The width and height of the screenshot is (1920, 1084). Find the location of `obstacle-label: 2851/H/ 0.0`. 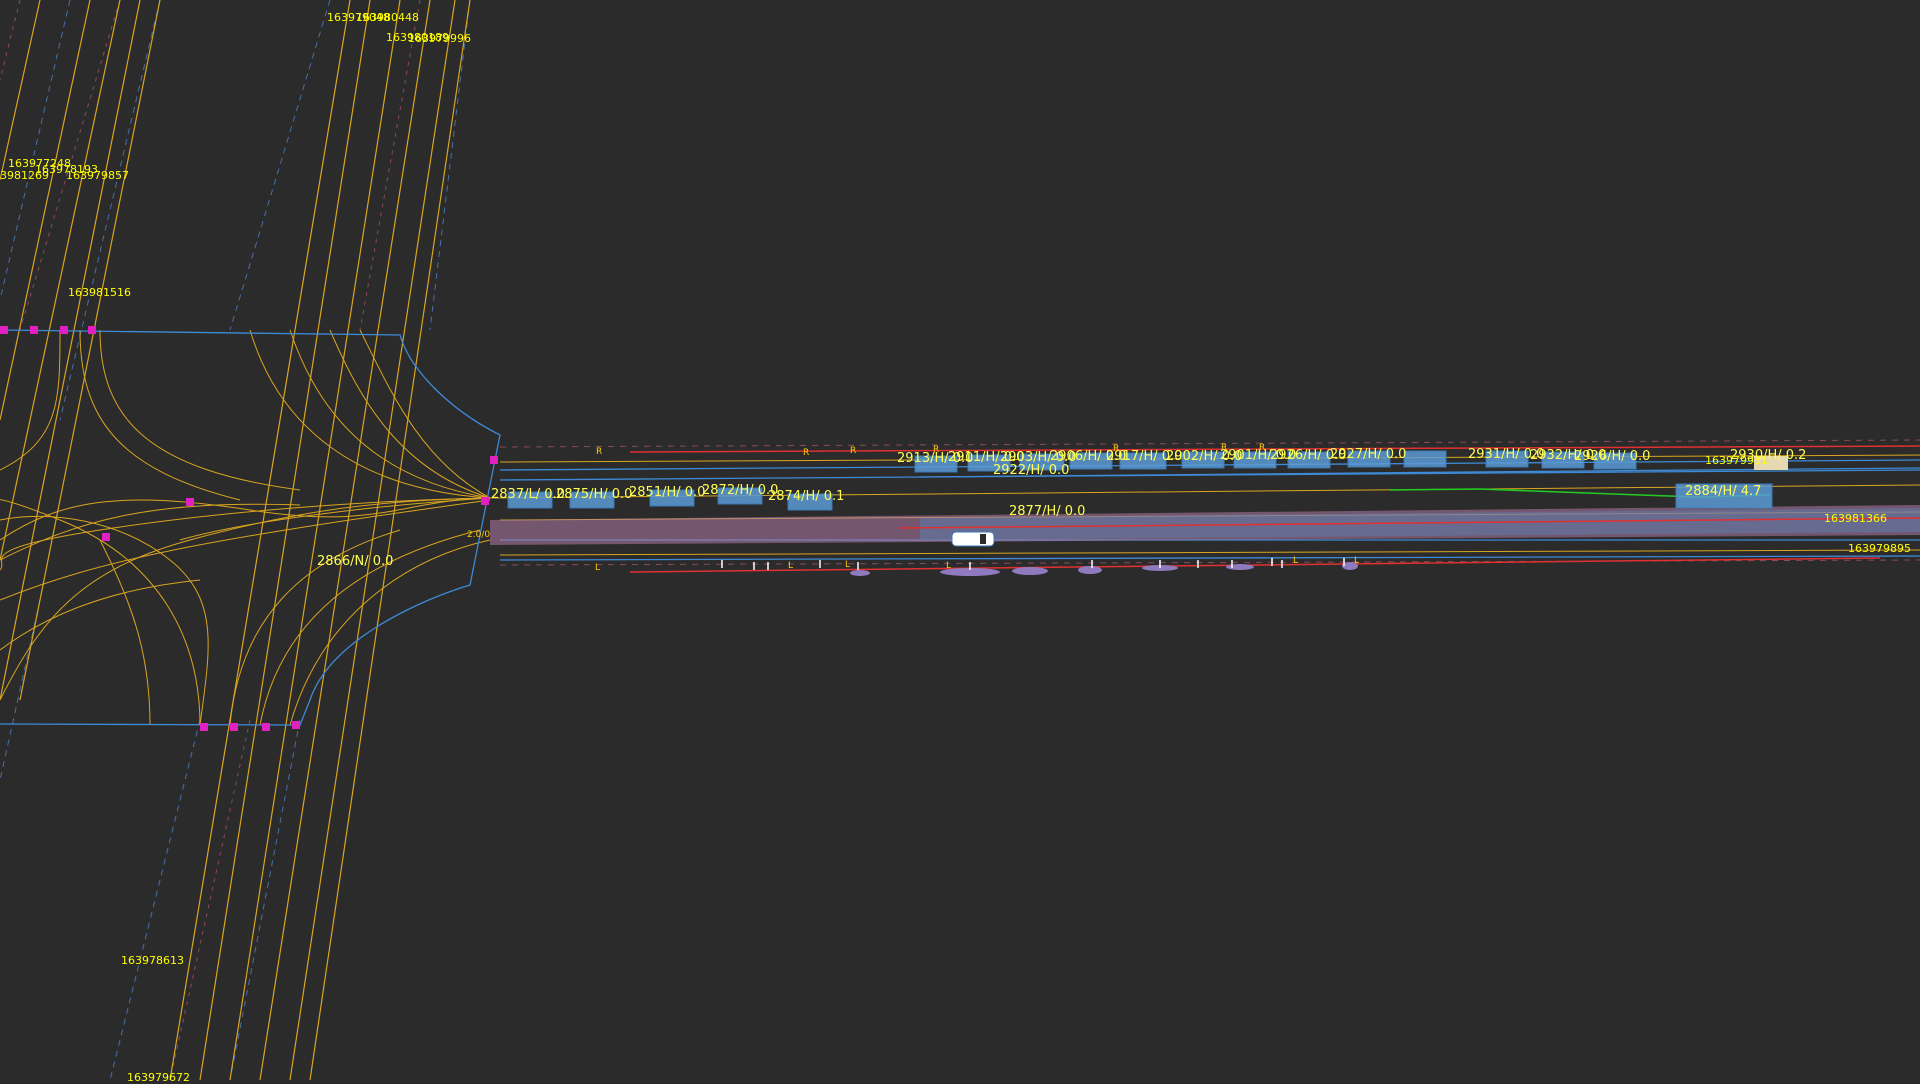

obstacle-label: 2851/H/ 0.0 is located at coordinates (667, 492).